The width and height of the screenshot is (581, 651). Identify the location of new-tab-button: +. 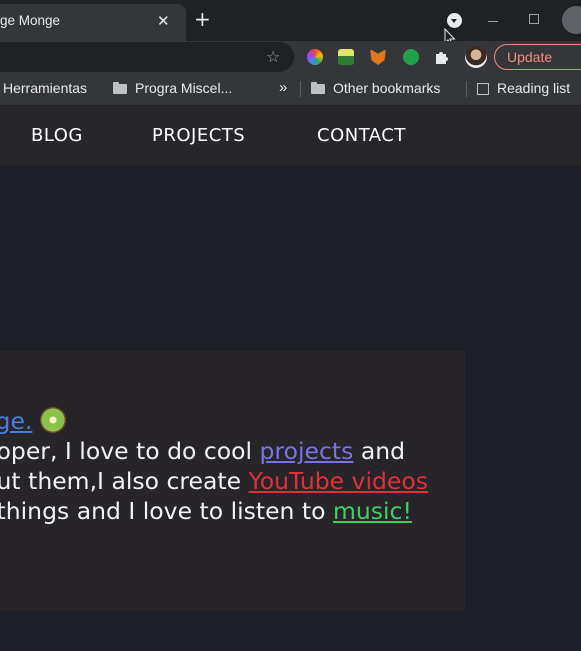
(202, 19).